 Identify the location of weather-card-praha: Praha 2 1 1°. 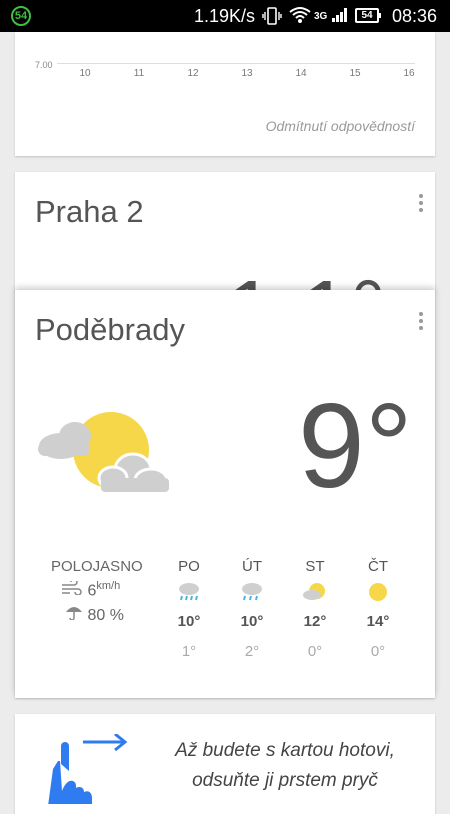
(225, 232).